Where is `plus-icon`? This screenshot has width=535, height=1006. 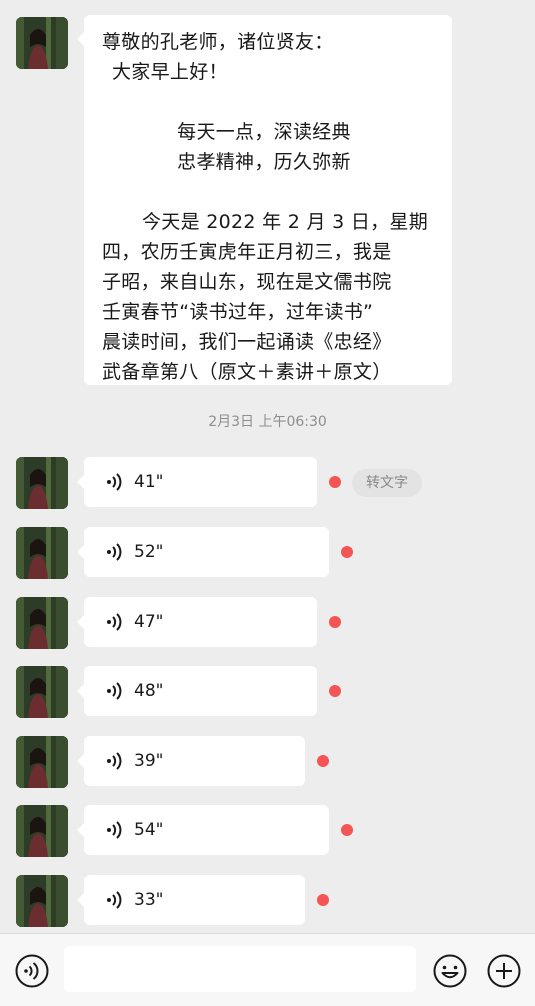 plus-icon is located at coordinates (504, 971).